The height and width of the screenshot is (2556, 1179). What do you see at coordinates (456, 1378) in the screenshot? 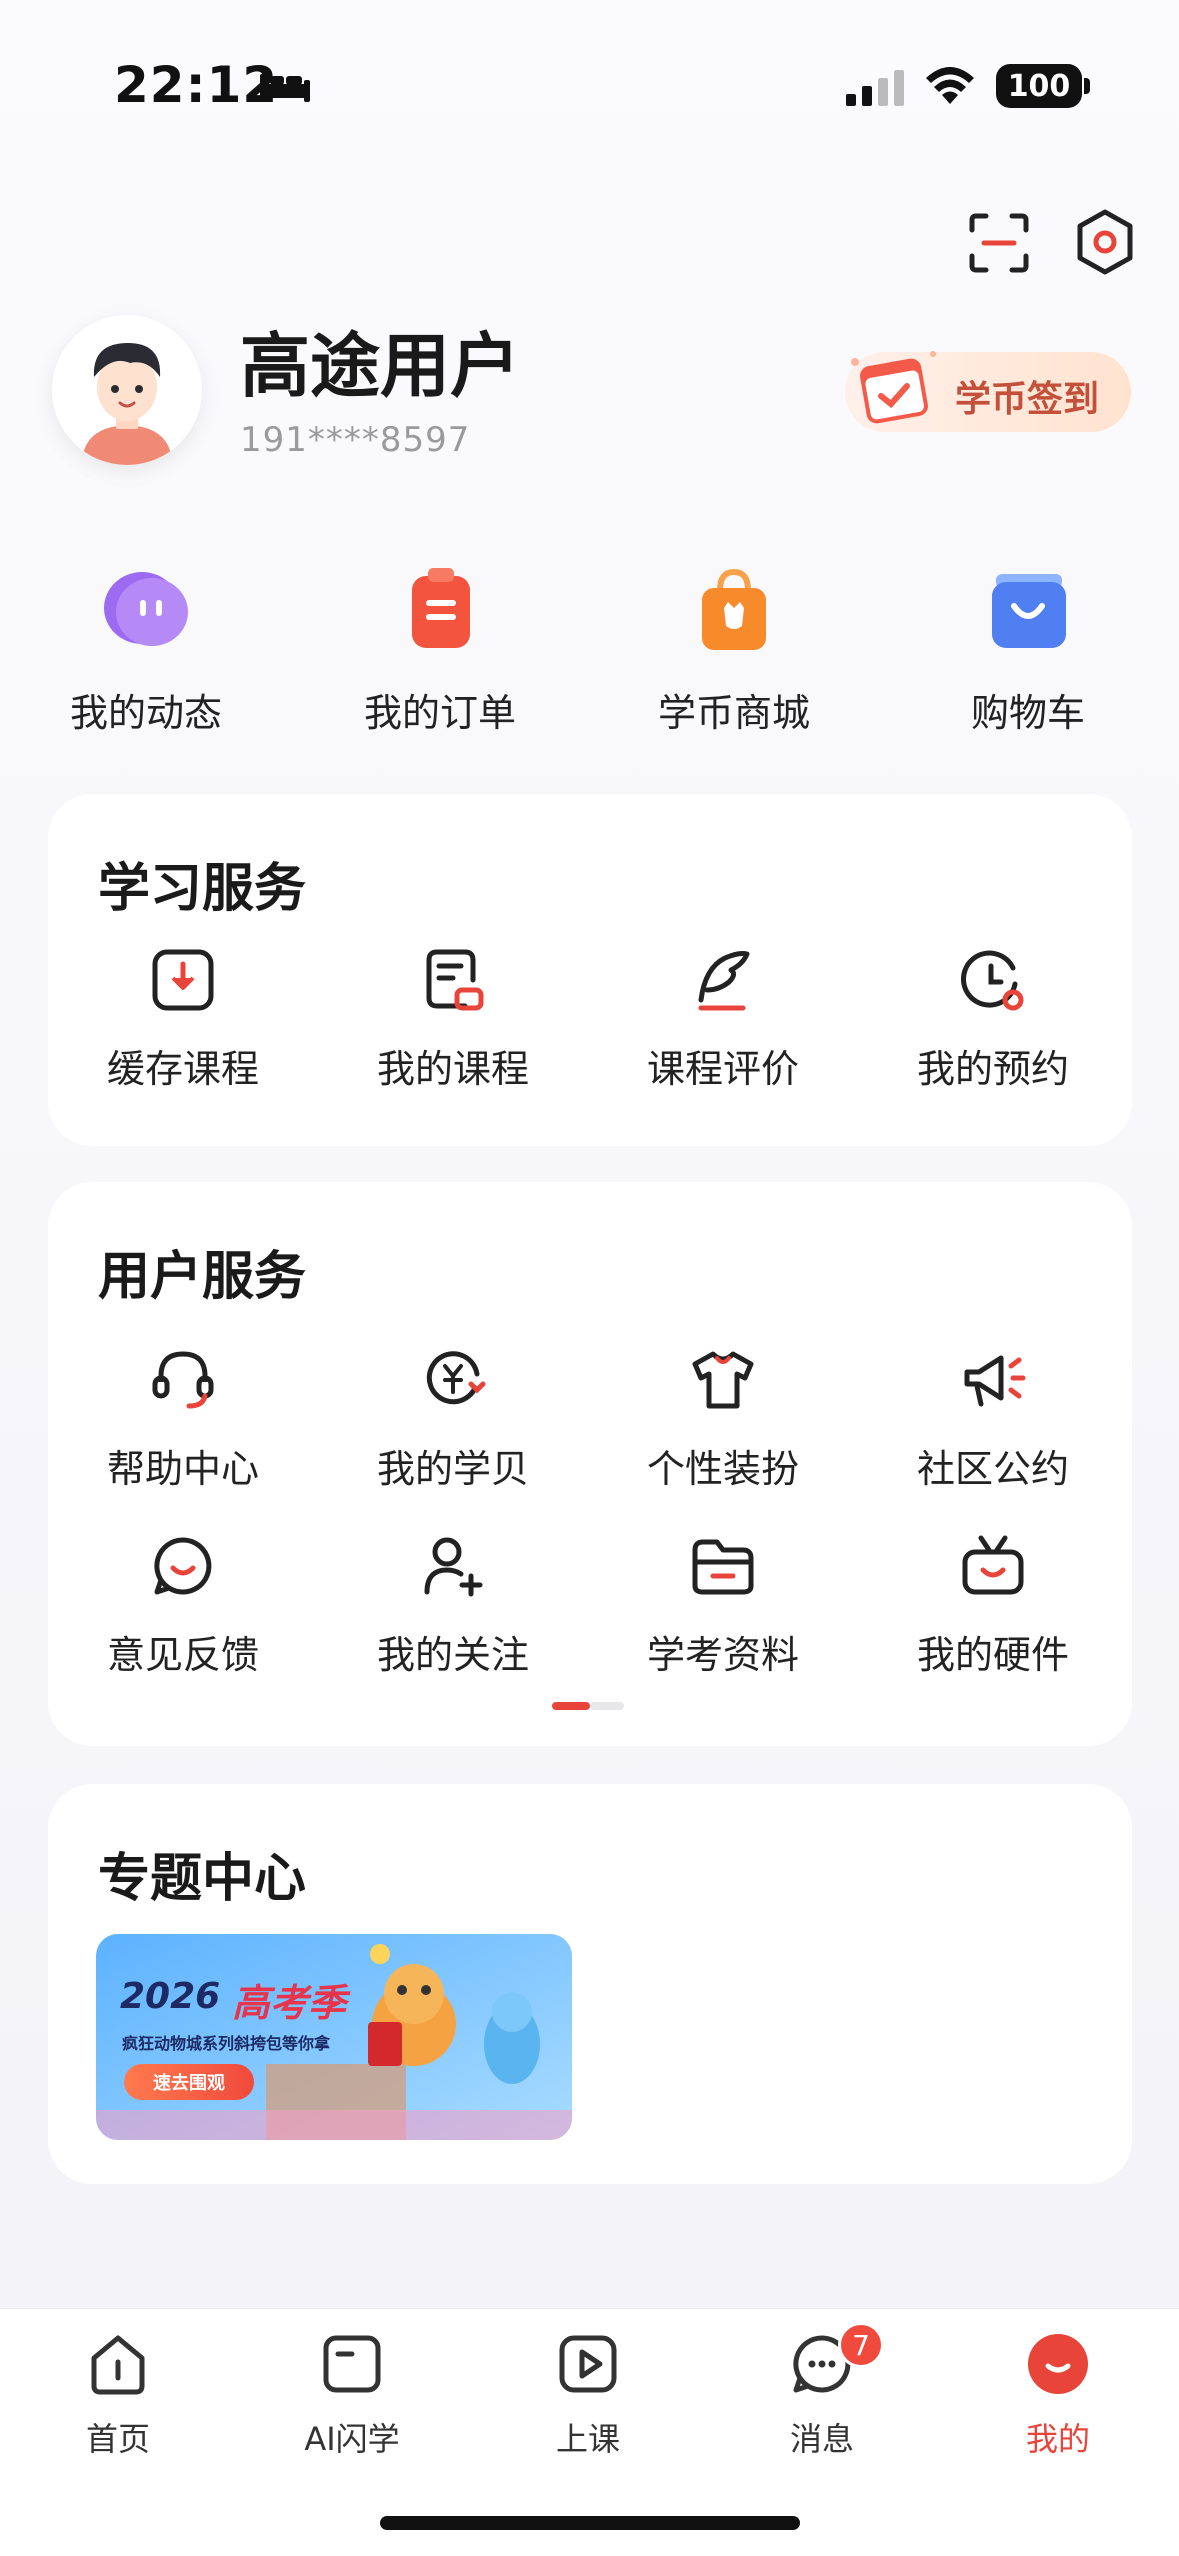
I see `yen-coin-icon` at bounding box center [456, 1378].